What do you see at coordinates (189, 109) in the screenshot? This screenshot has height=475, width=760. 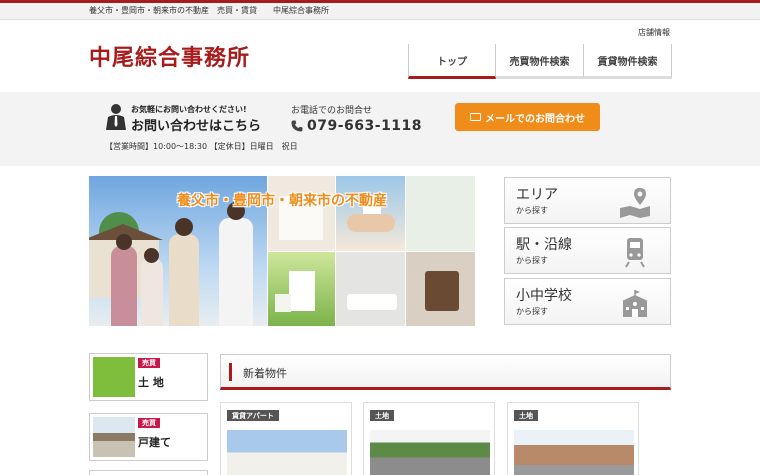 I see `contact-prompt: お気軽にお問い合わせください!` at bounding box center [189, 109].